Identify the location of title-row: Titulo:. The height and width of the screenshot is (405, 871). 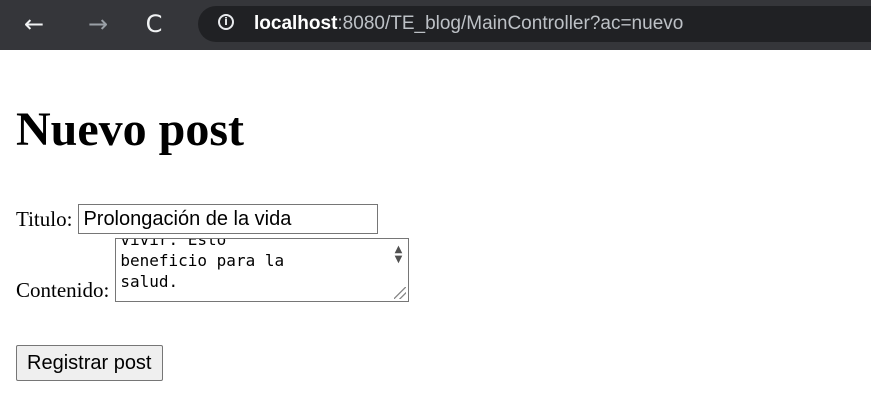
(197, 219).